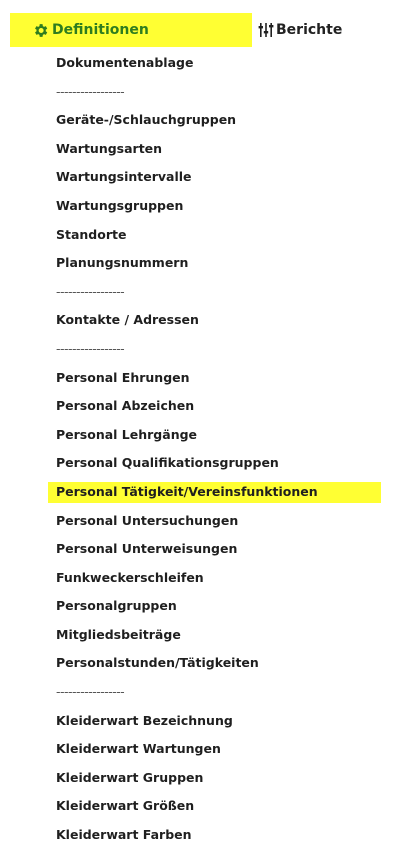 The height and width of the screenshot is (850, 400). I want to click on menu-item-personal-unterweisungen: Personal Unterweisungen, so click(200, 549).